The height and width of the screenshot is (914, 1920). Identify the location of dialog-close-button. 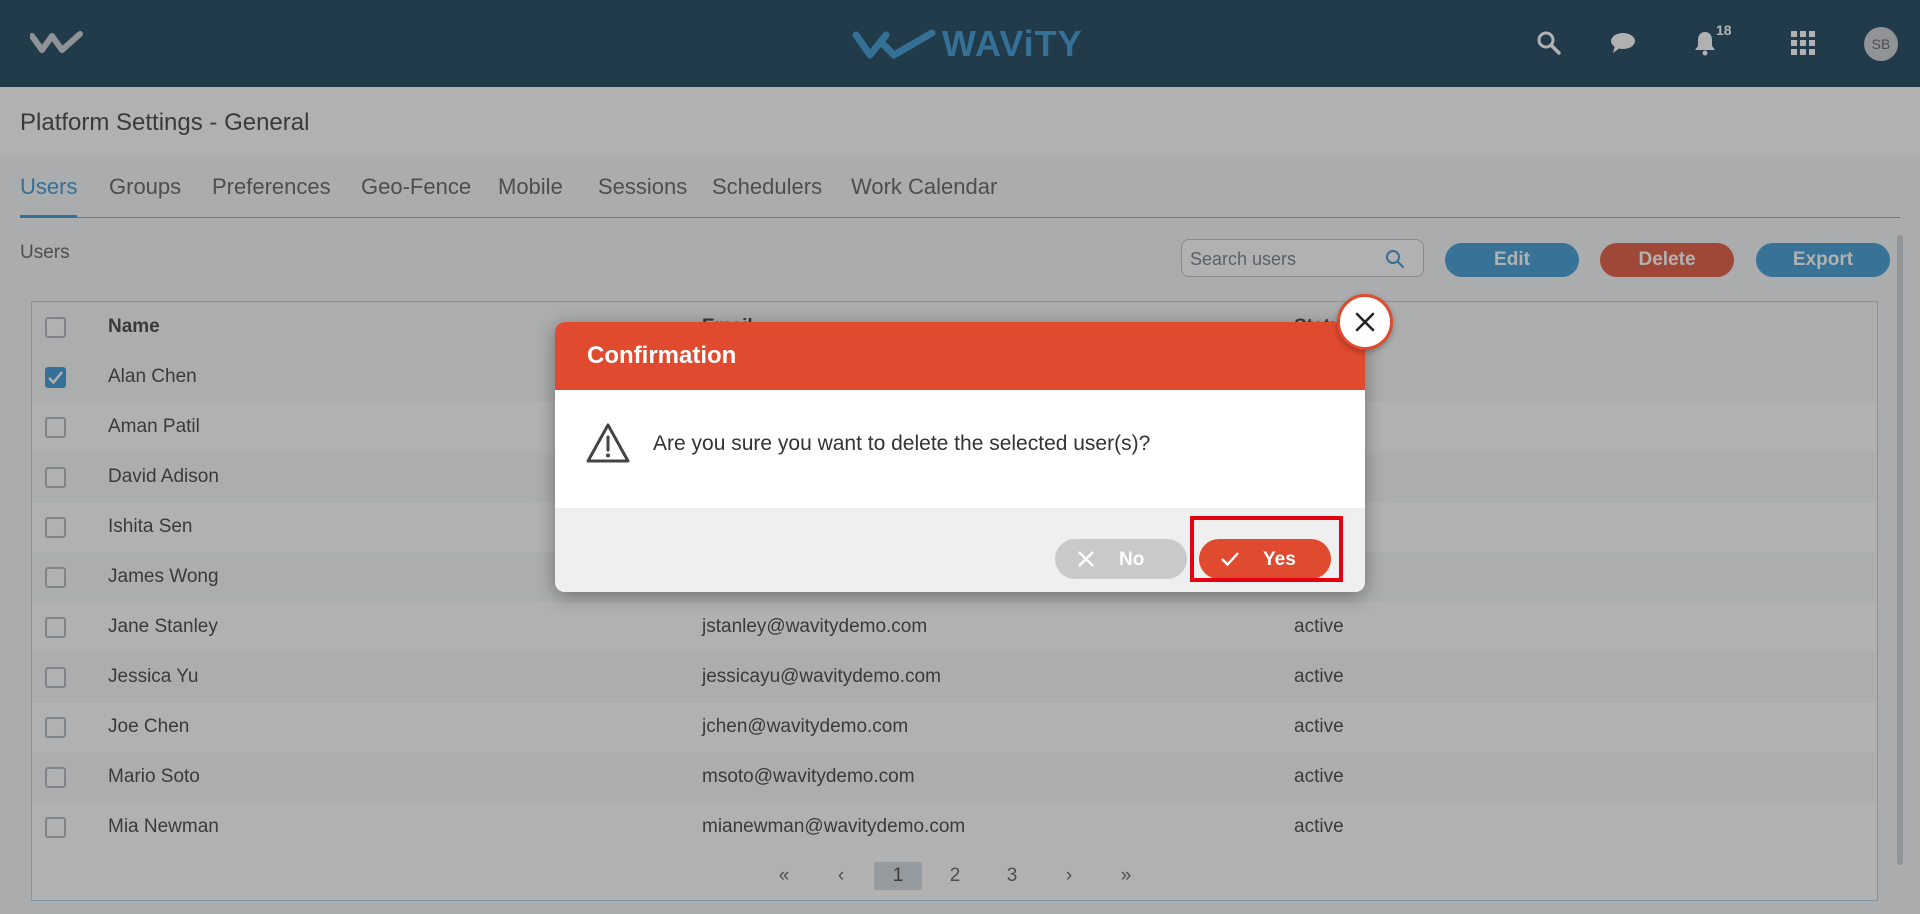
(1365, 322).